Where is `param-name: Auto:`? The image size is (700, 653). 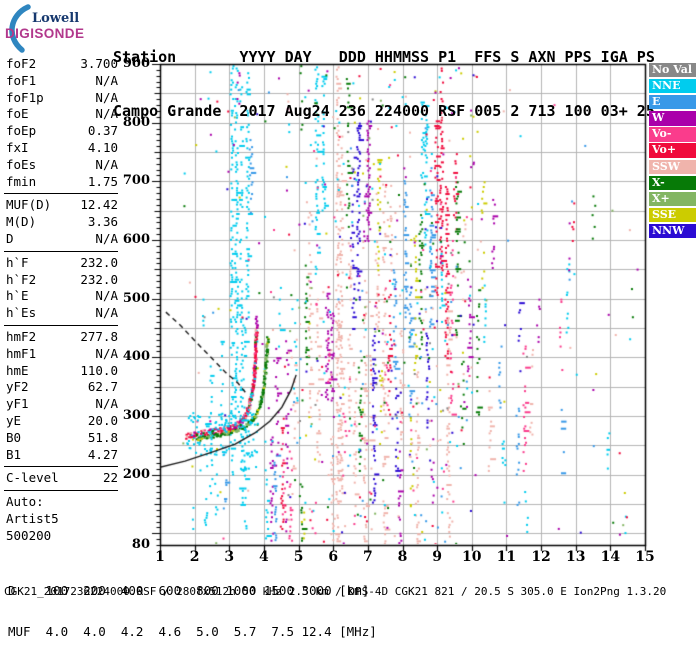 param-name: Auto: is located at coordinates (25, 502).